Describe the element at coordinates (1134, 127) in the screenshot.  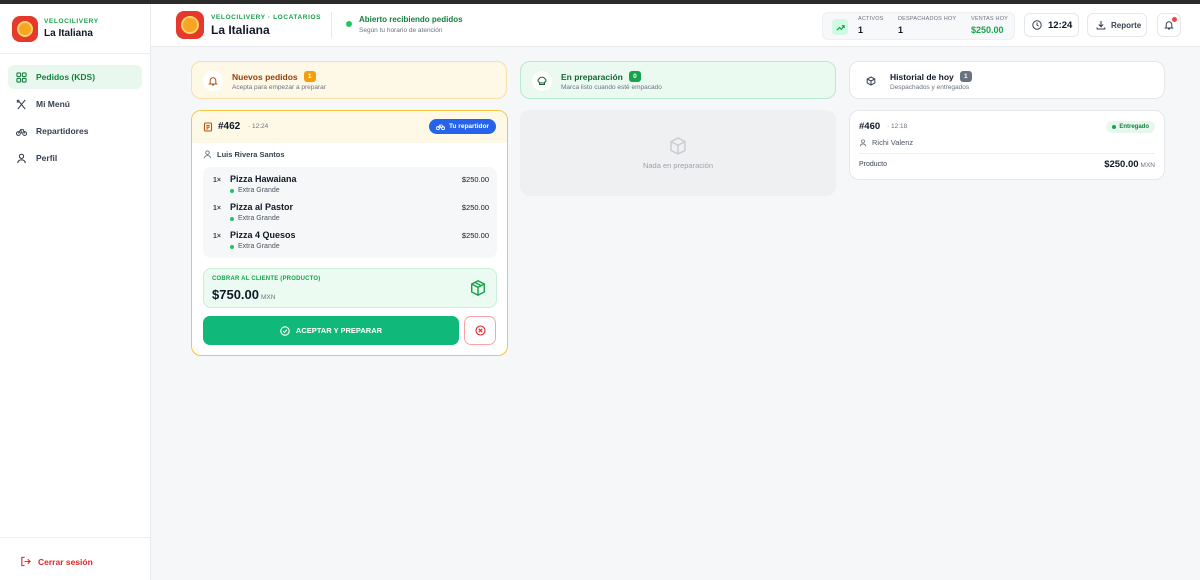
I see `status-badge-label: Entregado` at that location.